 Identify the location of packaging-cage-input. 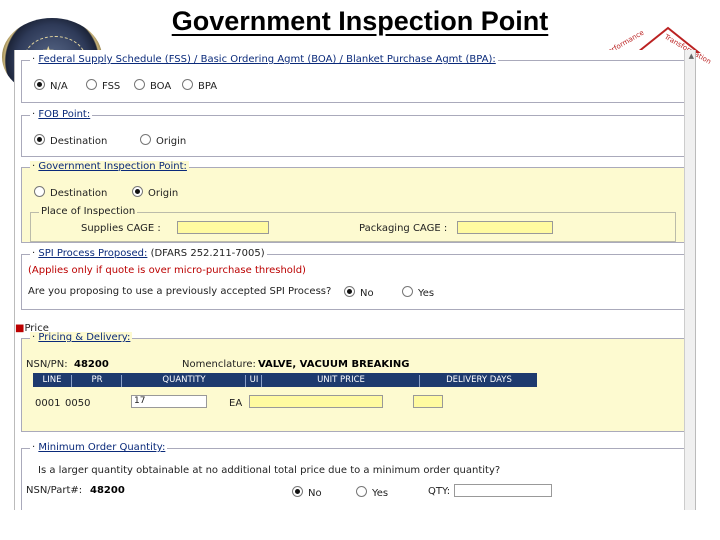
(505, 227).